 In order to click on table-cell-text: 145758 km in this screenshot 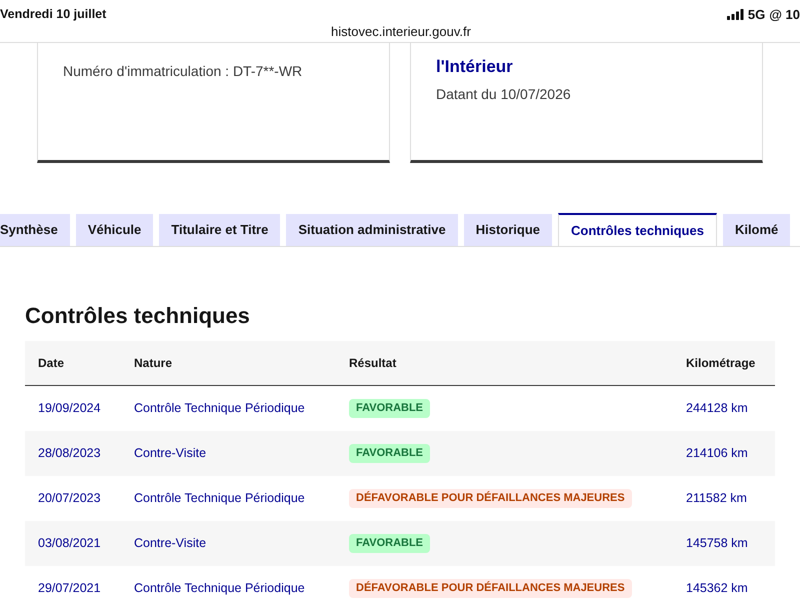, I will do `click(717, 543)`.